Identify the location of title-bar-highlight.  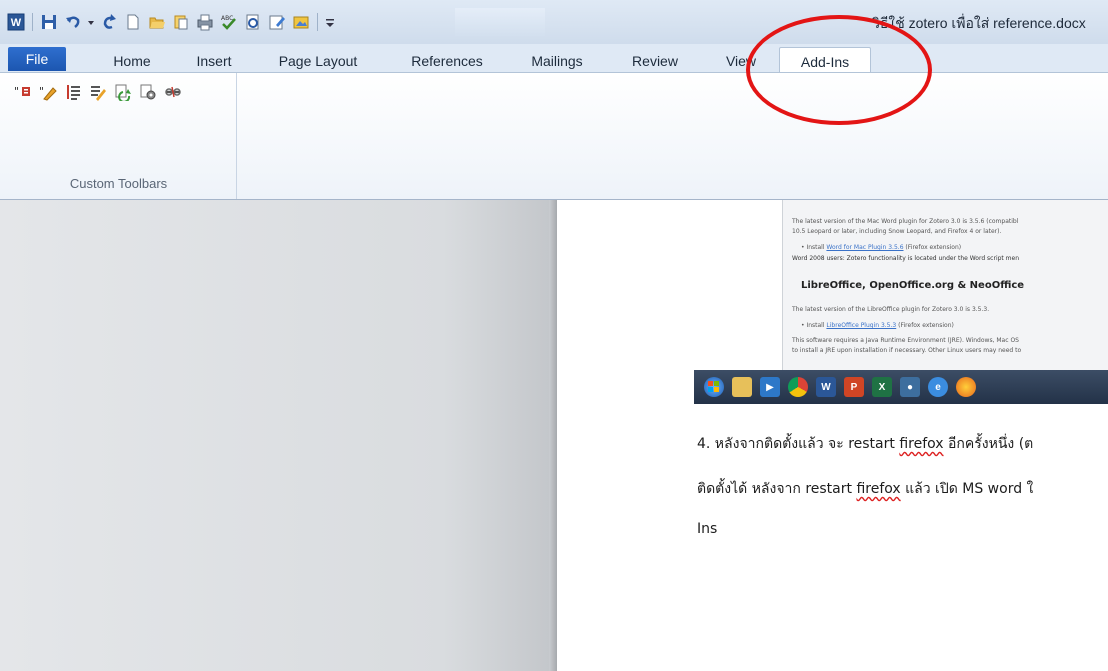
(500, 22).